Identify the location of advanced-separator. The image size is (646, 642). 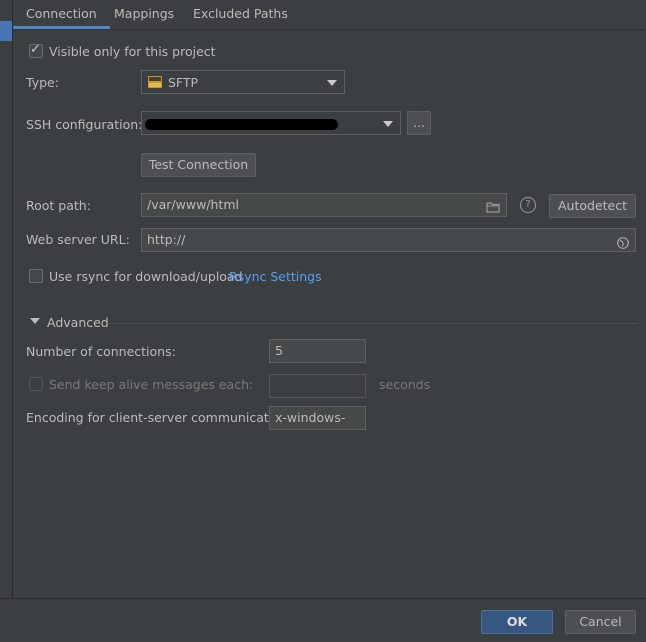
(373, 323).